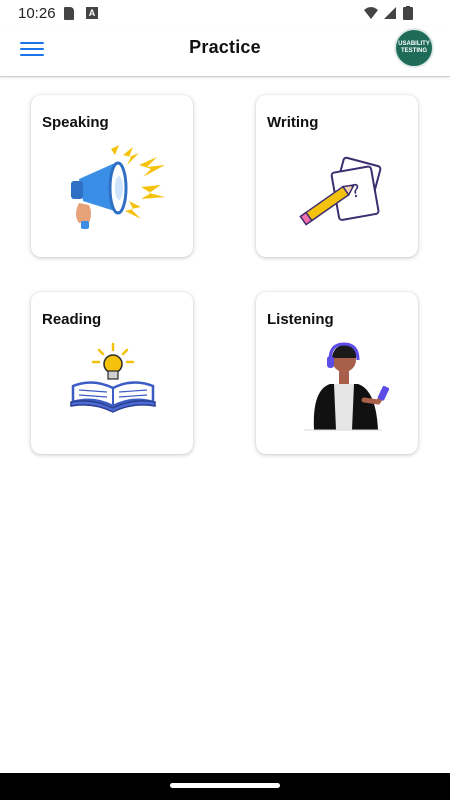 The height and width of the screenshot is (800, 450). I want to click on speaking-card: Speaking, so click(112, 176).